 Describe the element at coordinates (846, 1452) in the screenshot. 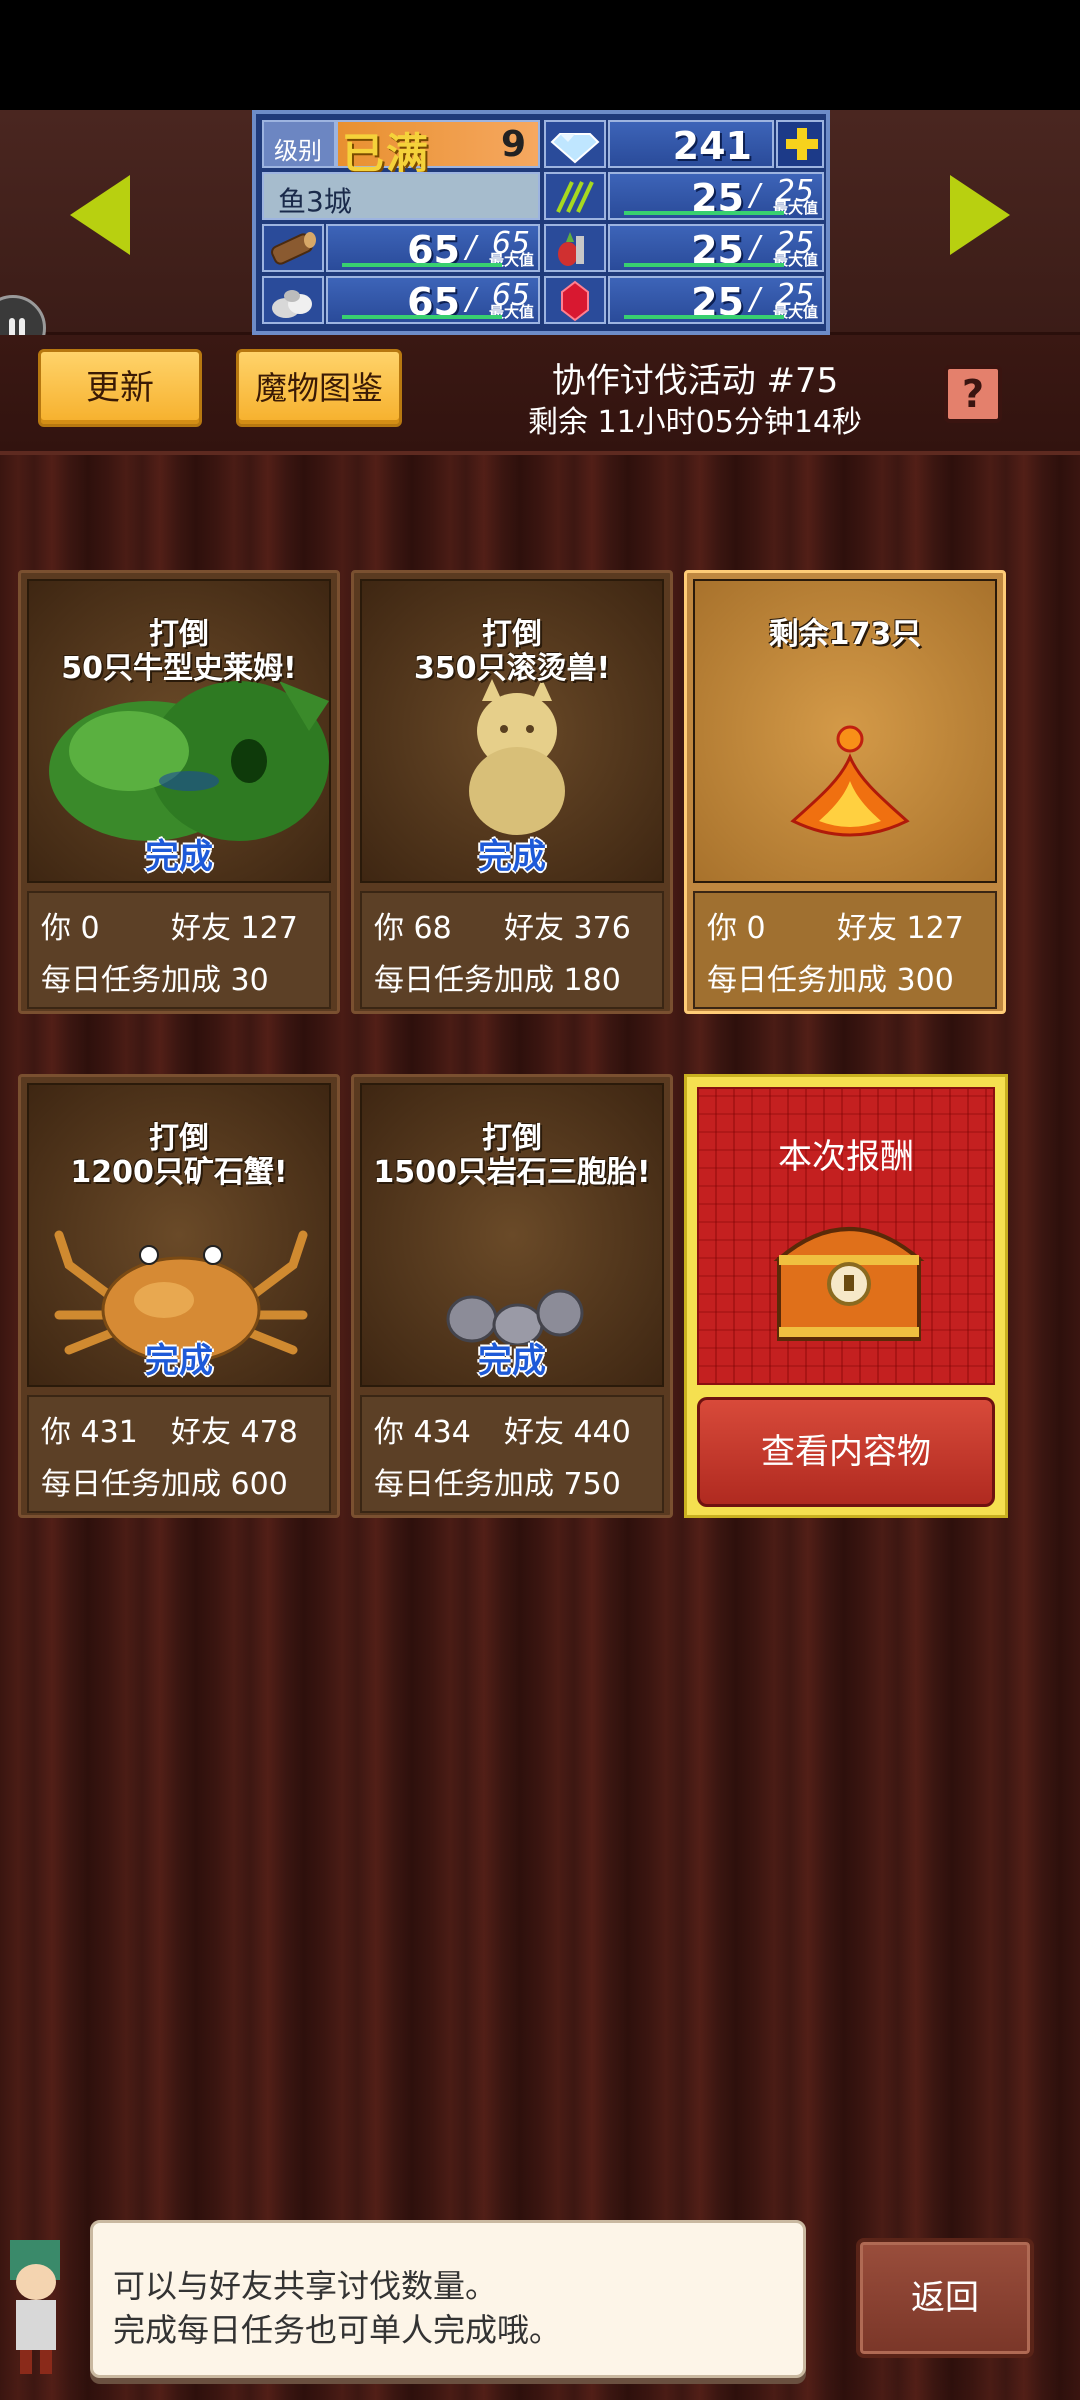

I see `view-contents-button: 查看内容物` at that location.